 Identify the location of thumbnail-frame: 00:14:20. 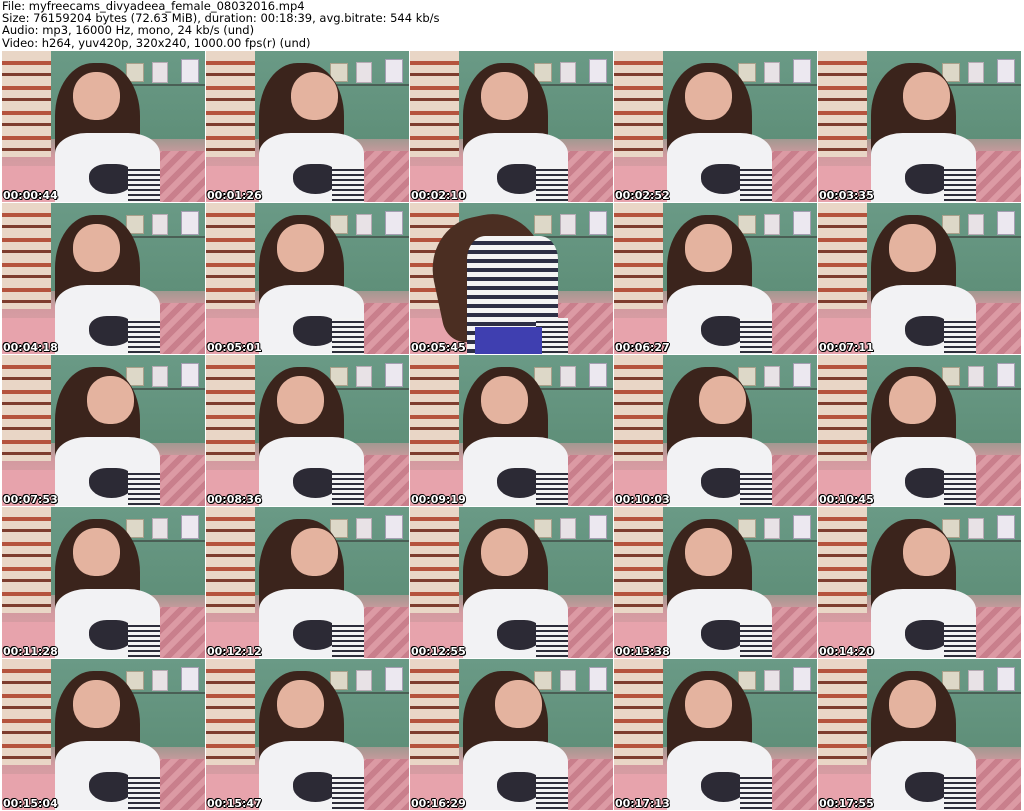
(919, 582).